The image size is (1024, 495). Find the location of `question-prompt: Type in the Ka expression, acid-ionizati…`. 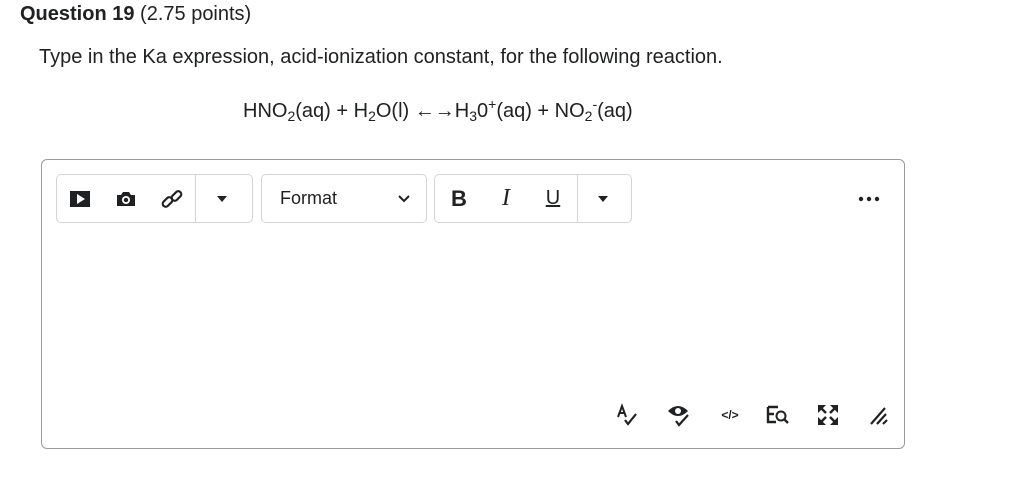

question-prompt: Type in the Ka expression, acid-ionizati… is located at coordinates (381, 57).